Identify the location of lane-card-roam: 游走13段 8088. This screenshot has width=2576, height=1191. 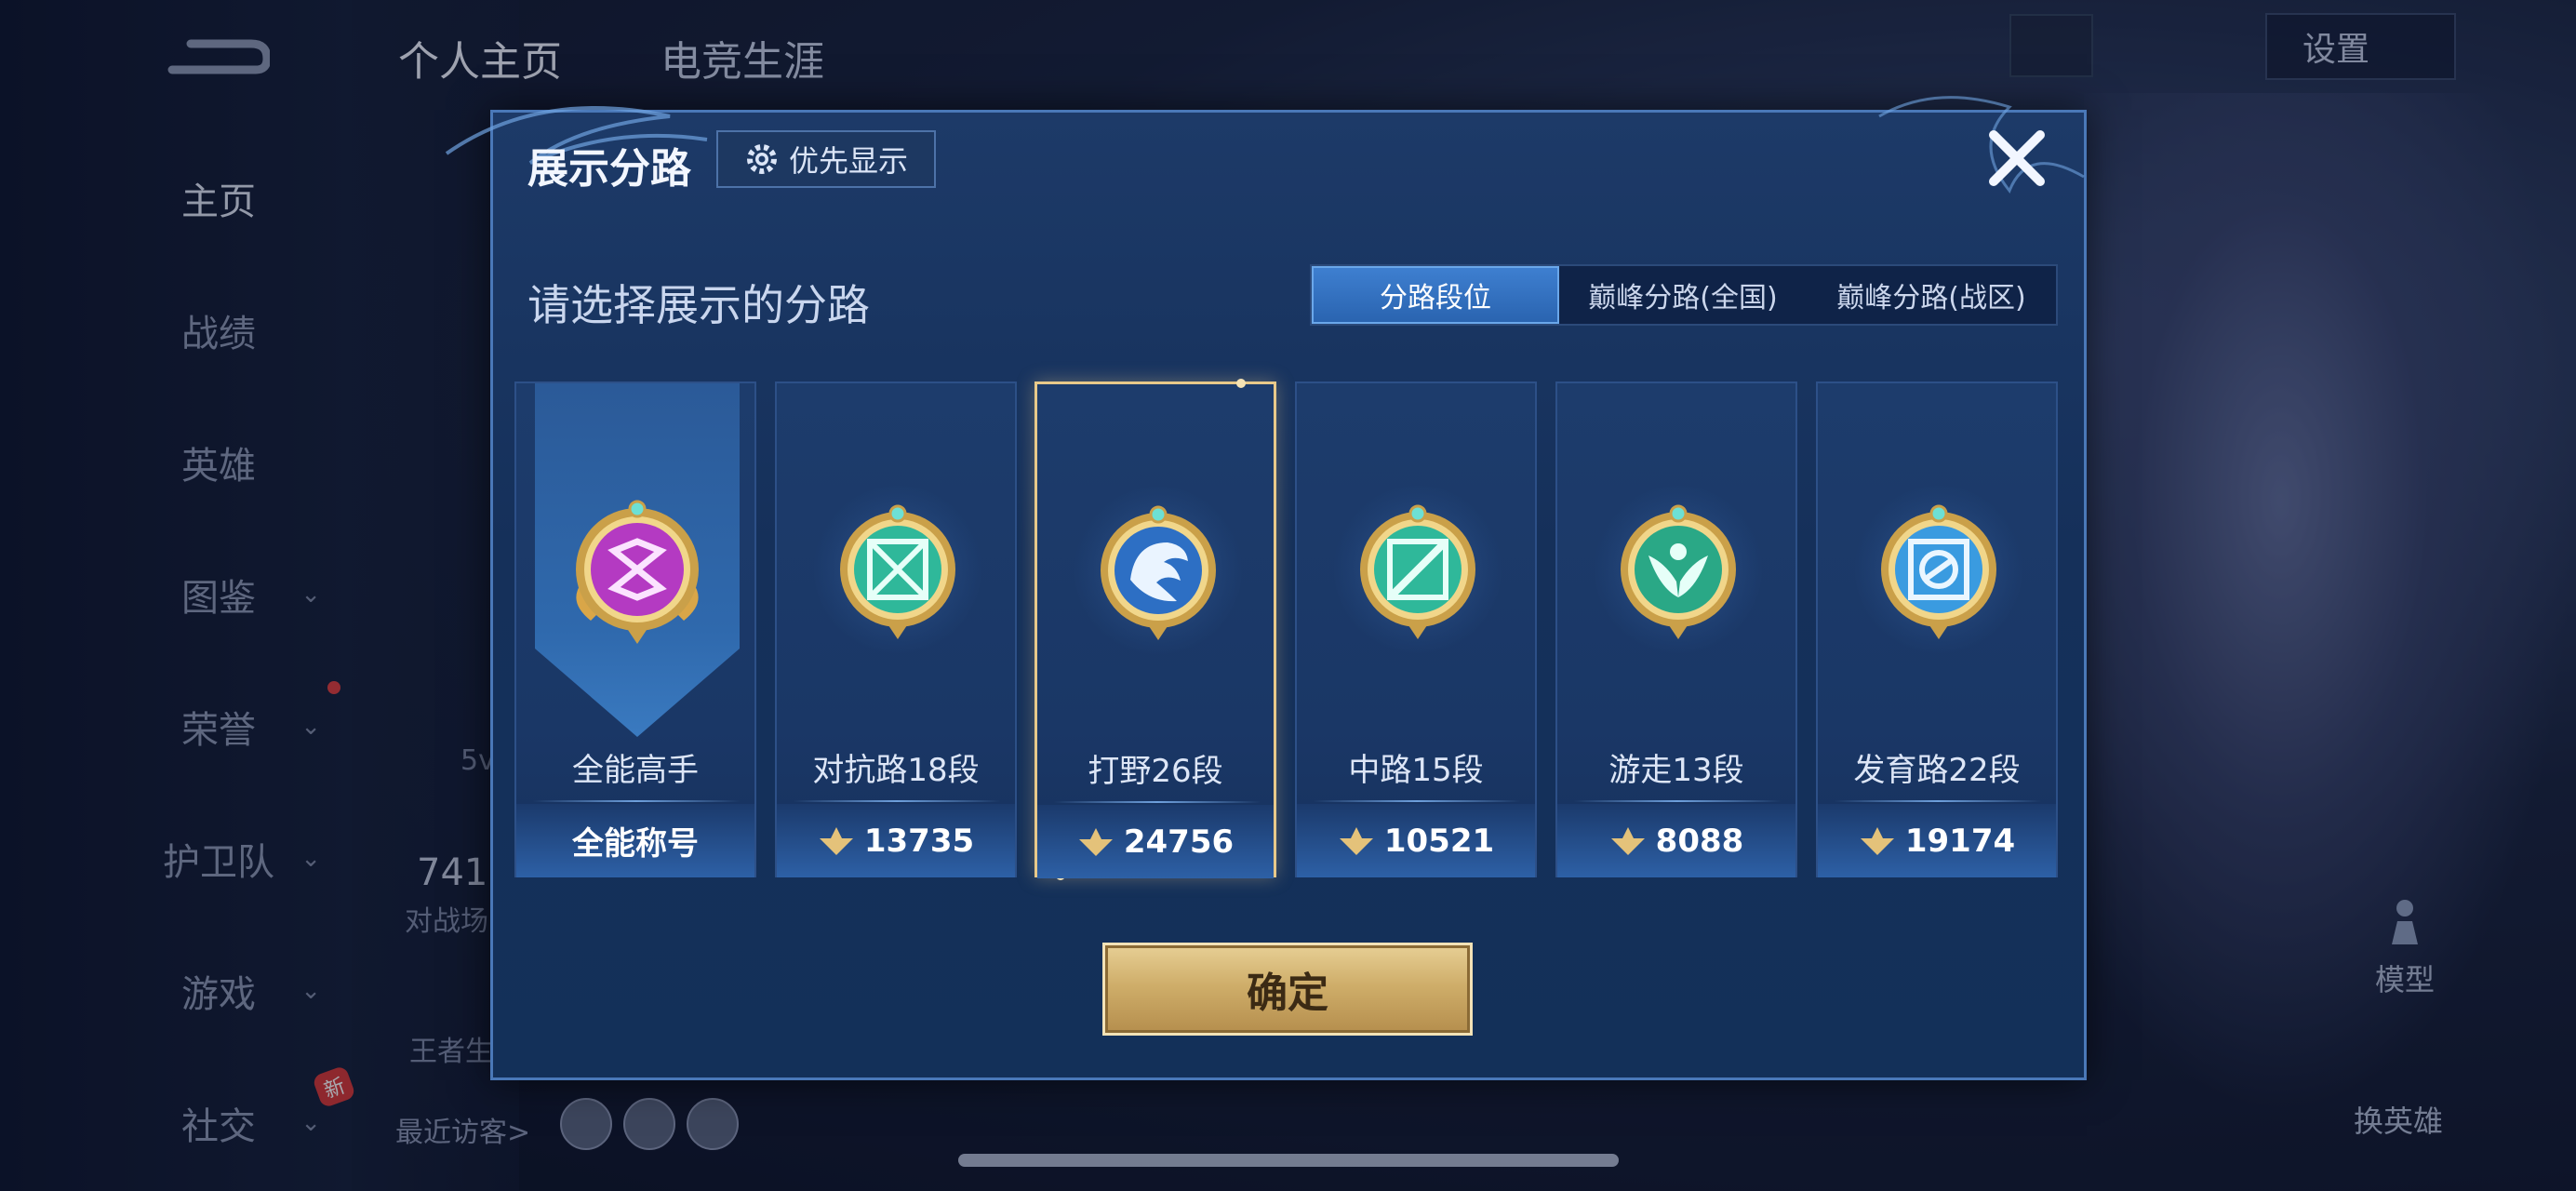
(1676, 629).